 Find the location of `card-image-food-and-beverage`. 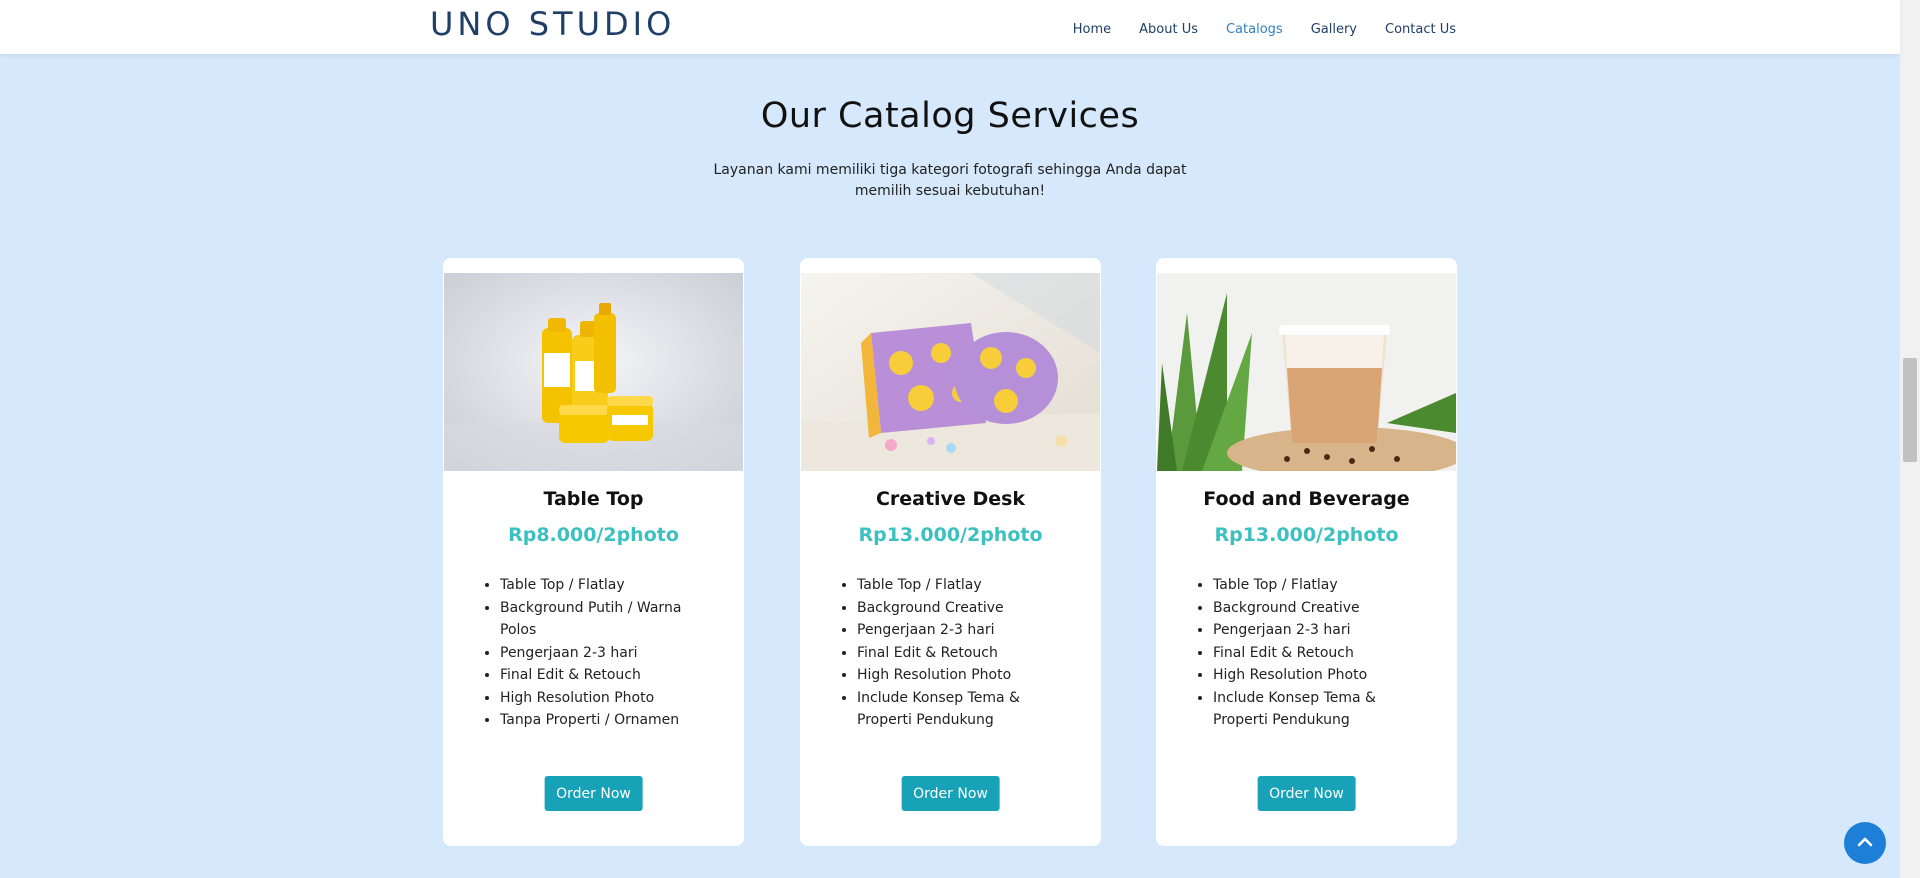

card-image-food-and-beverage is located at coordinates (1306, 372).